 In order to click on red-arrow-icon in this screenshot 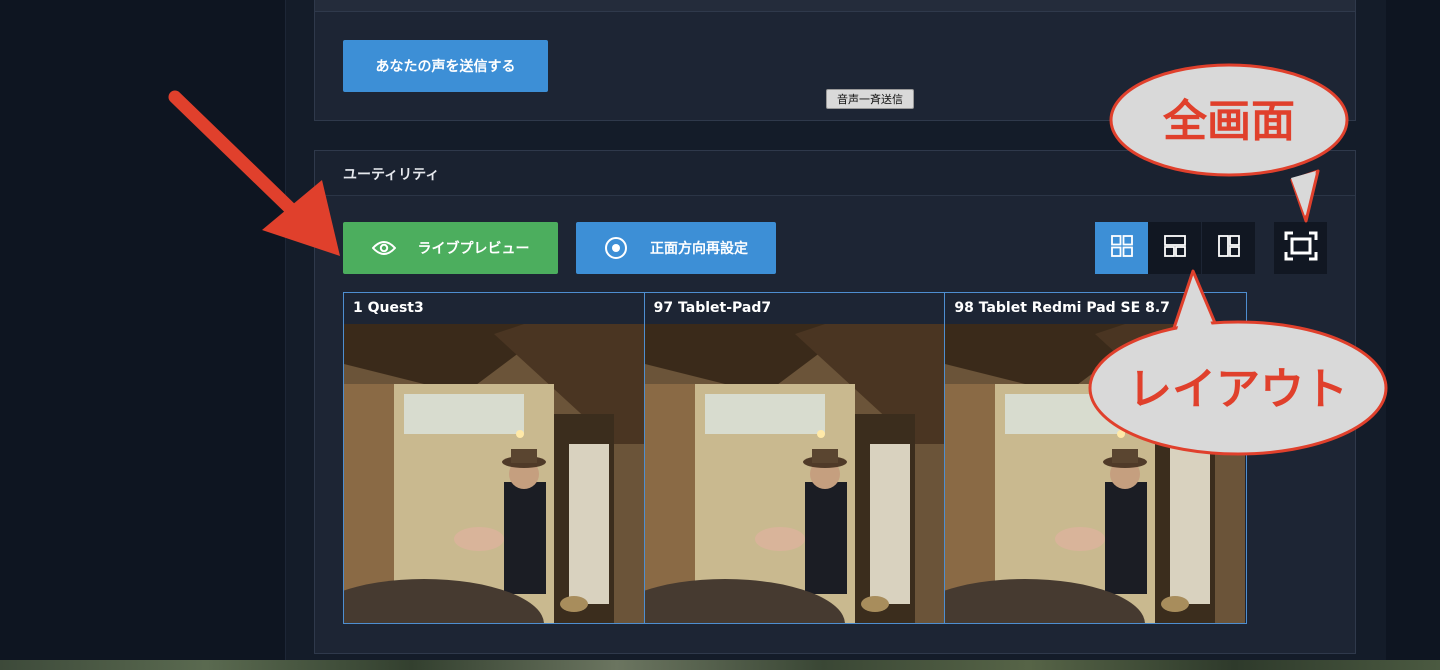, I will do `click(254, 173)`.